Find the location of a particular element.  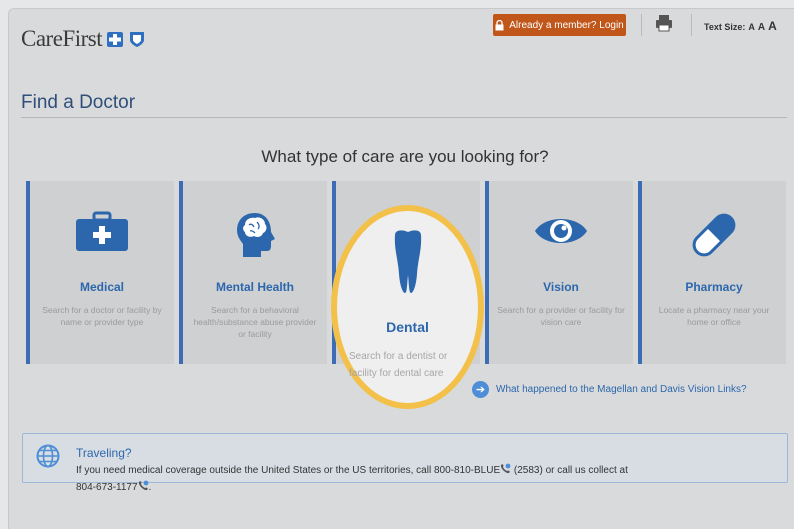

traveling-title: Traveling? is located at coordinates (104, 453).